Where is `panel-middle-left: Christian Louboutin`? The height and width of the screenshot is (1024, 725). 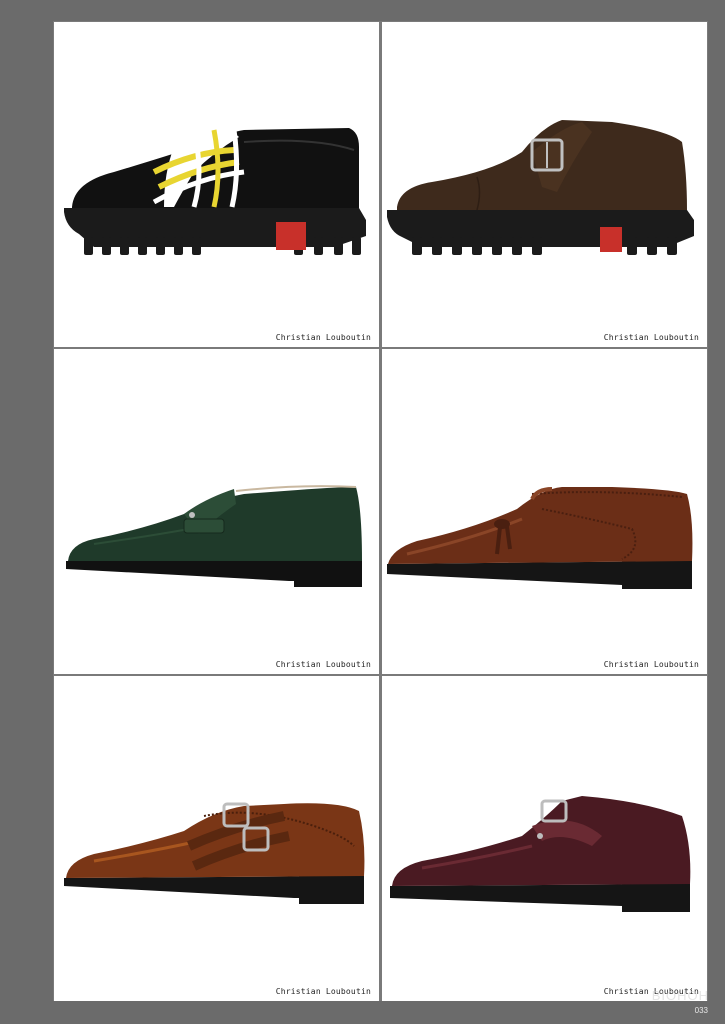
panel-middle-left: Christian Louboutin is located at coordinates (216, 511).